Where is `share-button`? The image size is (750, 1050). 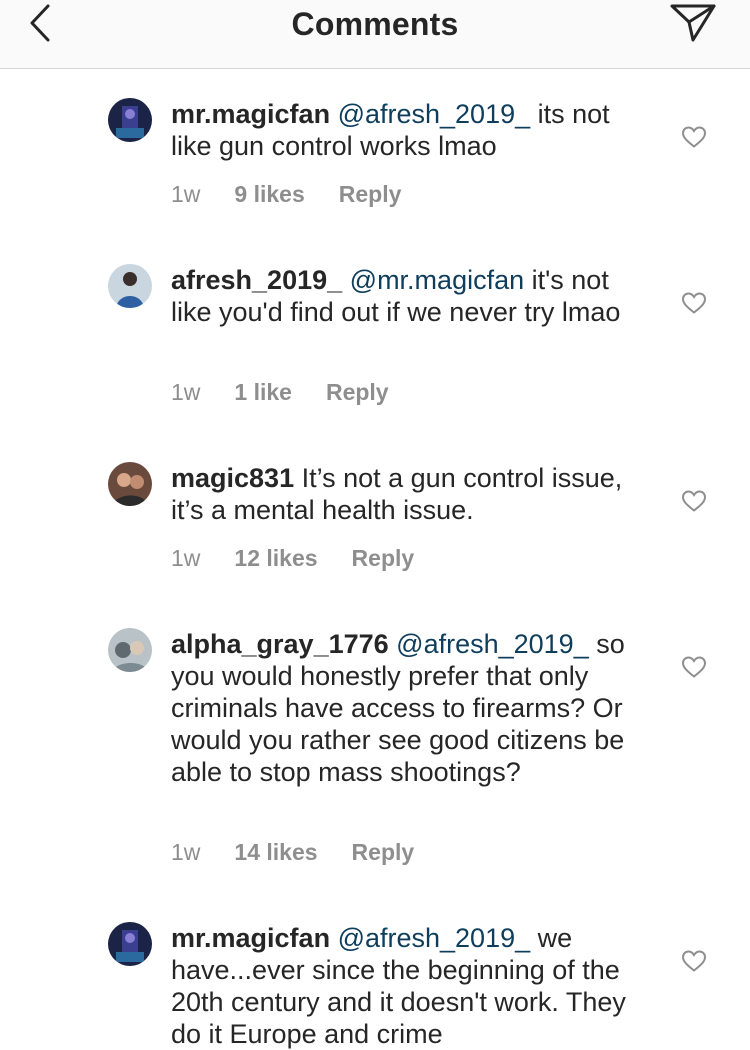
share-button is located at coordinates (694, 23).